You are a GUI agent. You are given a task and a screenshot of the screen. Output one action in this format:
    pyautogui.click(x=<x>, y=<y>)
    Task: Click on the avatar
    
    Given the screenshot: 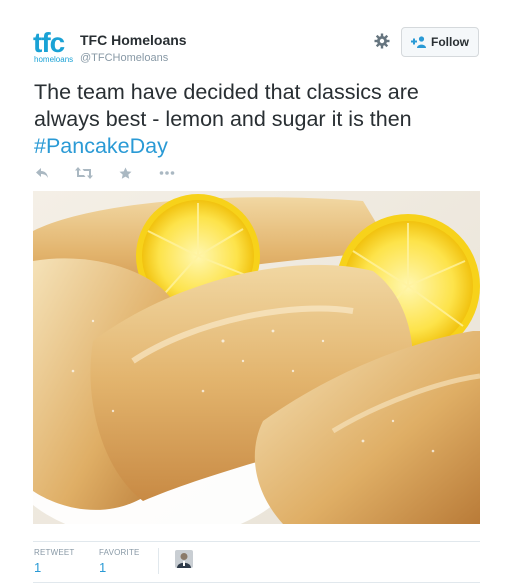 What is the action you would take?
    pyautogui.click(x=184, y=559)
    